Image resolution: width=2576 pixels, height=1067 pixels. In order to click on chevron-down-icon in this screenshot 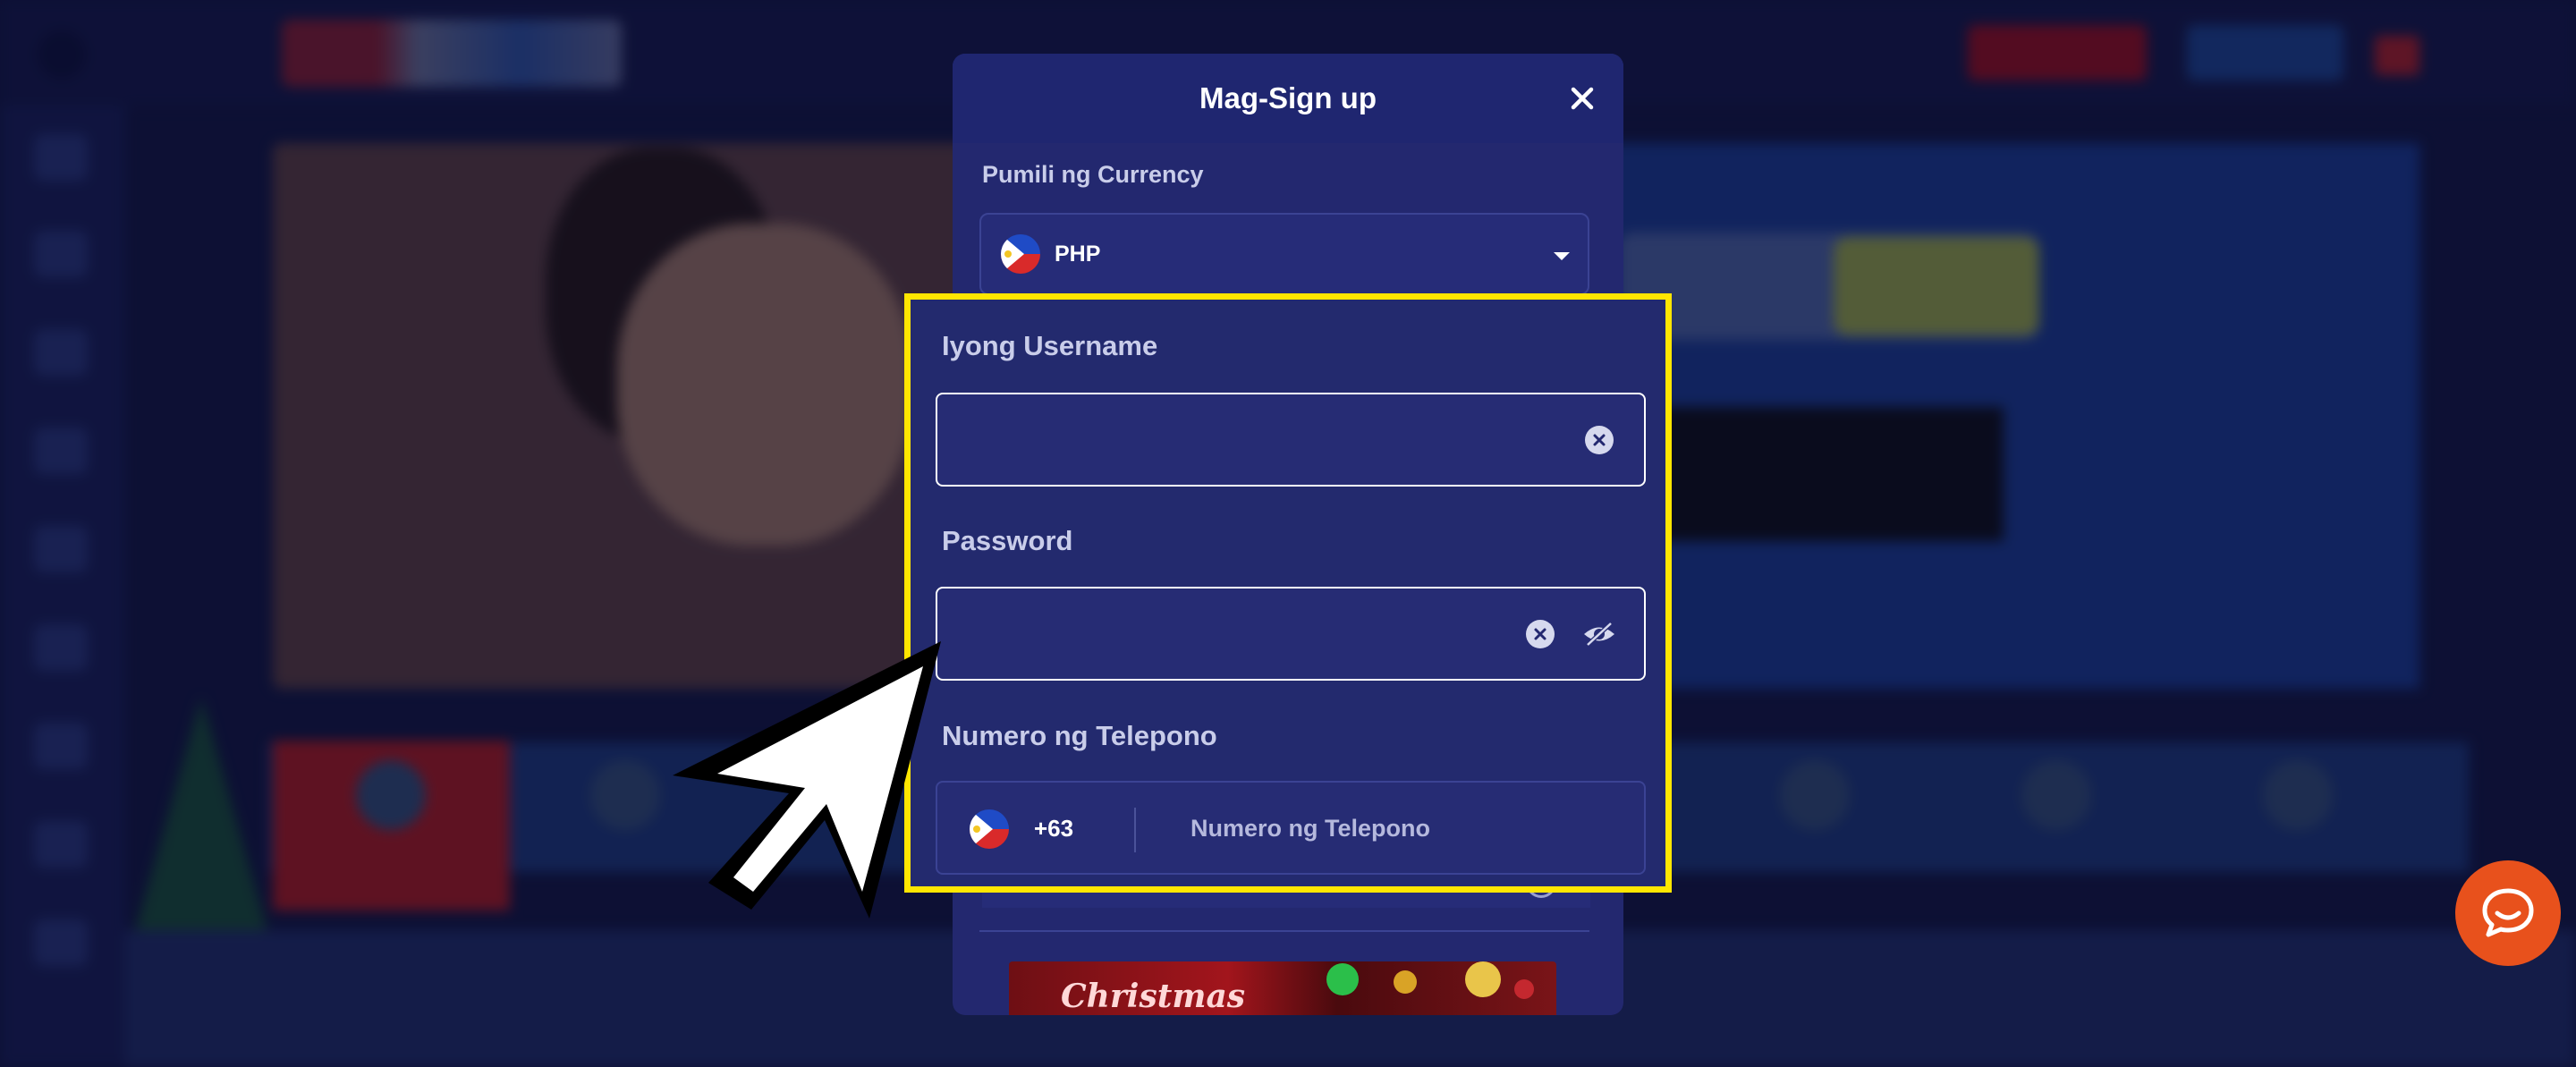, I will do `click(1562, 256)`.